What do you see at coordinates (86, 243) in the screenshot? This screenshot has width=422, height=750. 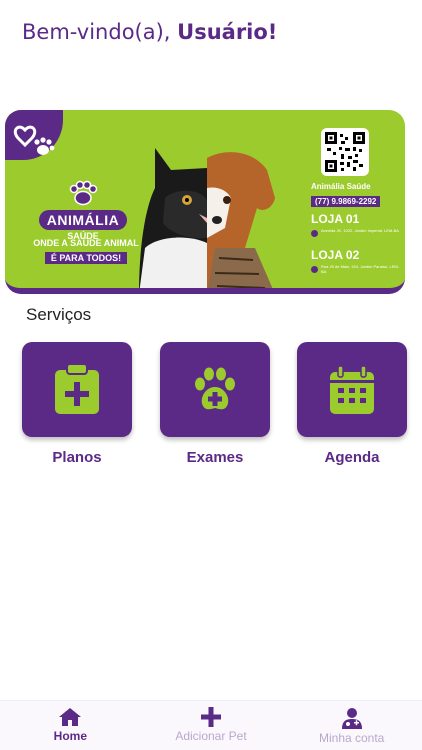 I see `slogan-line1: ONDE A SAÚDE ANIMAL` at bounding box center [86, 243].